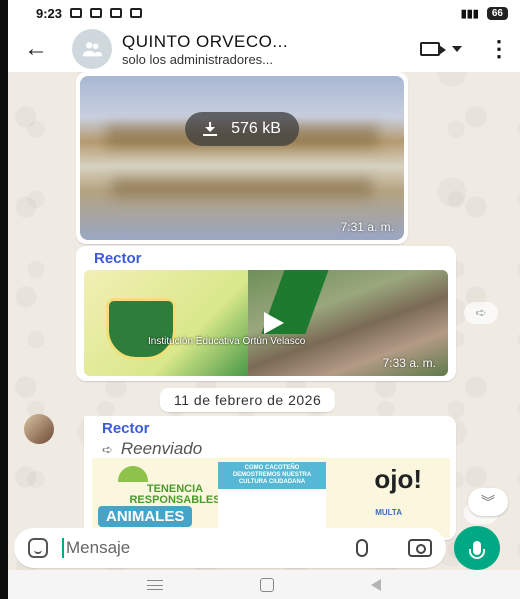 This screenshot has width=520, height=599. What do you see at coordinates (145, 516) in the screenshot?
I see `poster-left-badge: ANIMALES` at bounding box center [145, 516].